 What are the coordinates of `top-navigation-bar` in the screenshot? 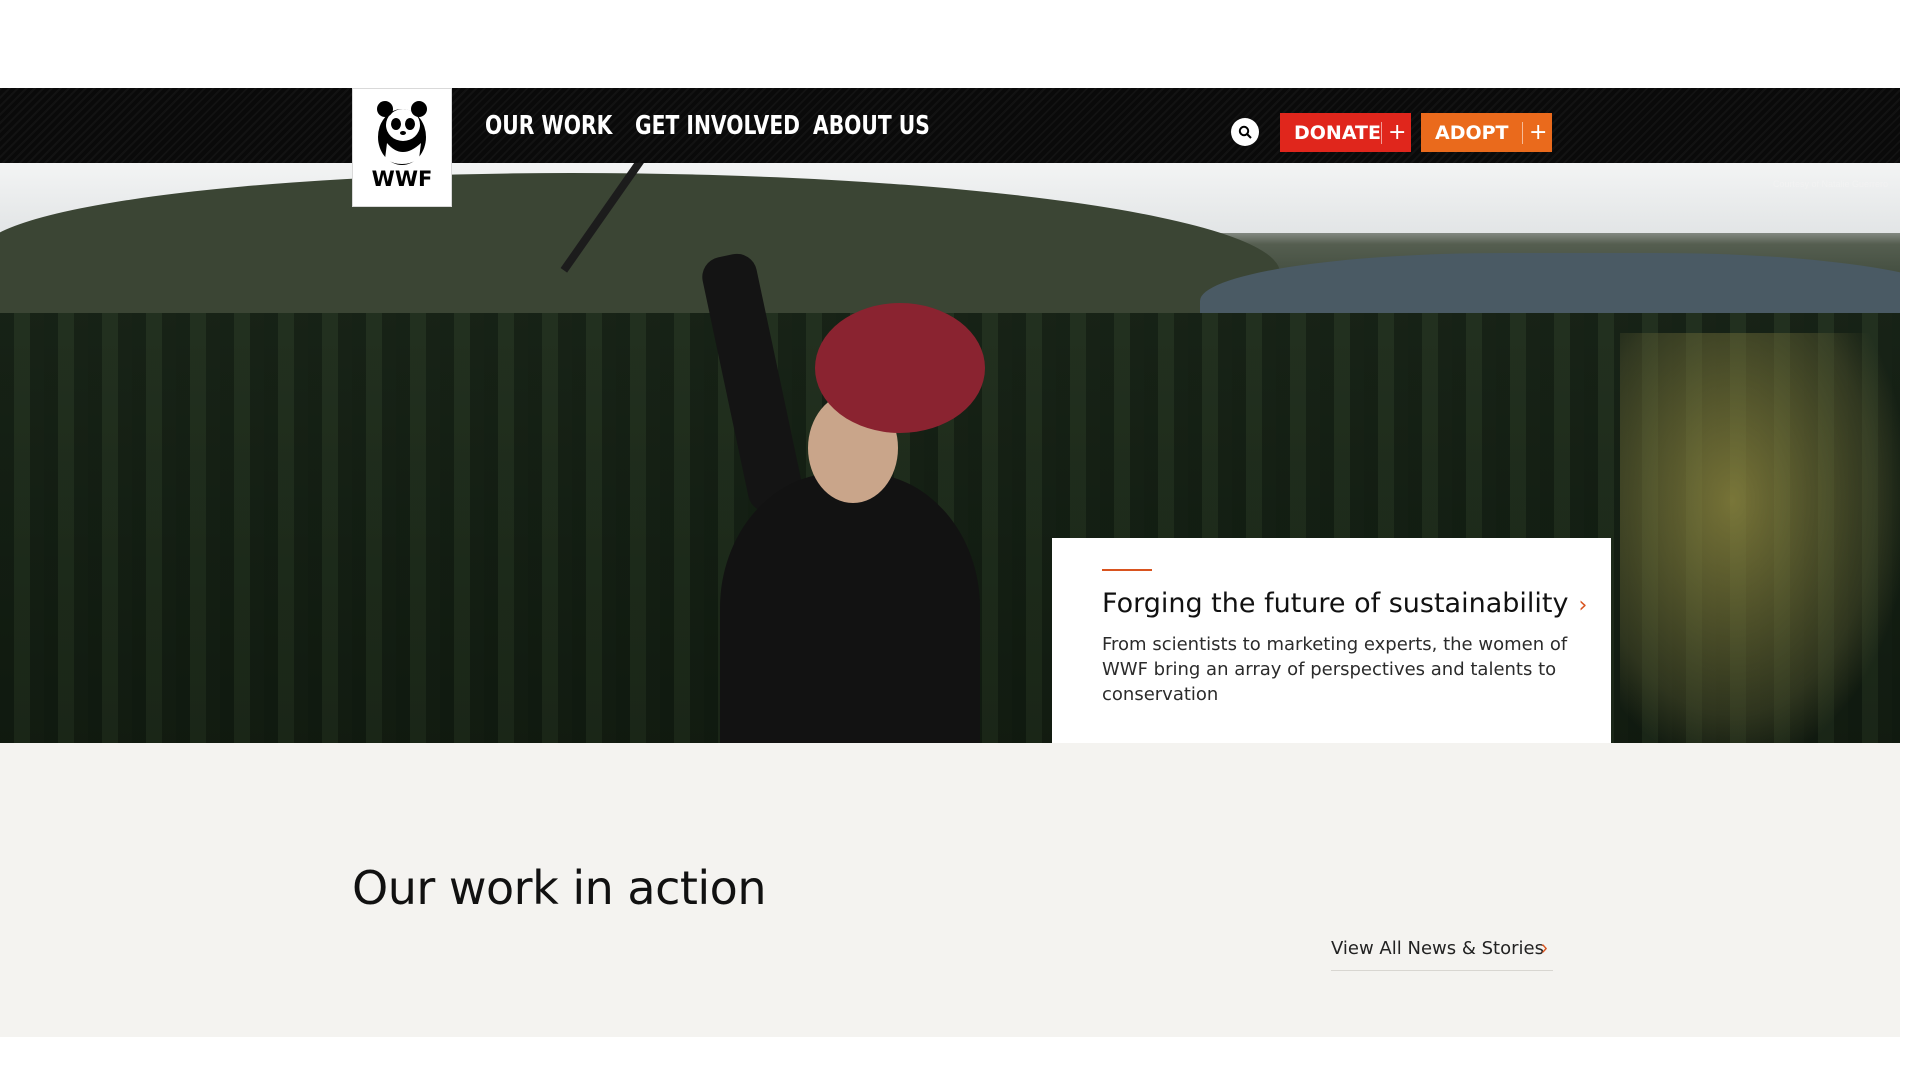 It's located at (950, 125).